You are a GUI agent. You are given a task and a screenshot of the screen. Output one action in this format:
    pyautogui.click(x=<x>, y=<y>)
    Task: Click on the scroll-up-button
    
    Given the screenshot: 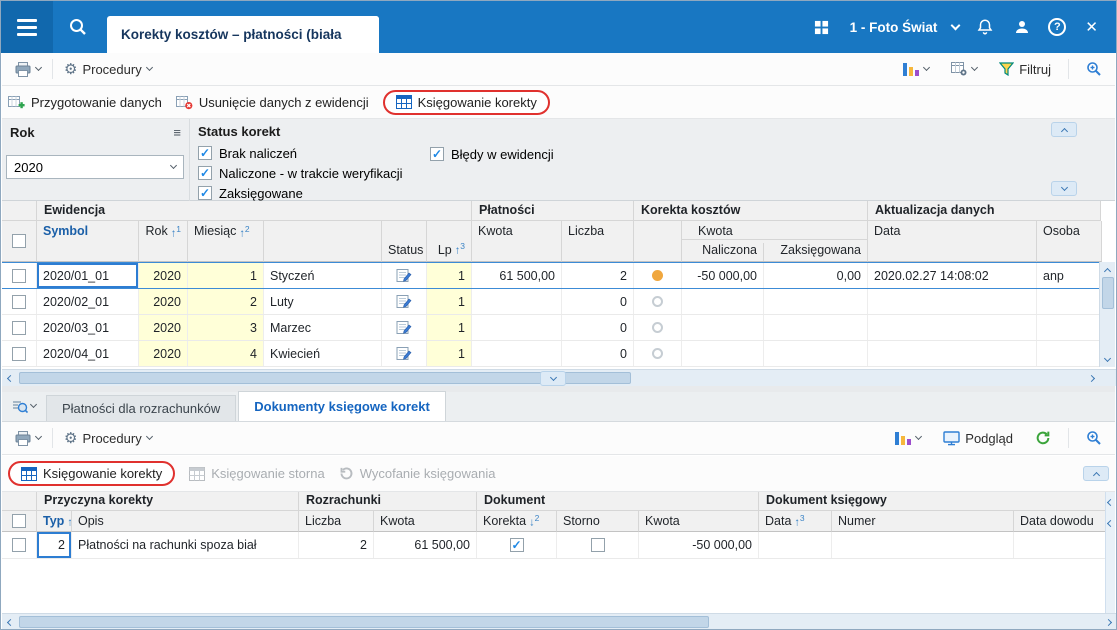 What is the action you would take?
    pyautogui.click(x=1107, y=269)
    